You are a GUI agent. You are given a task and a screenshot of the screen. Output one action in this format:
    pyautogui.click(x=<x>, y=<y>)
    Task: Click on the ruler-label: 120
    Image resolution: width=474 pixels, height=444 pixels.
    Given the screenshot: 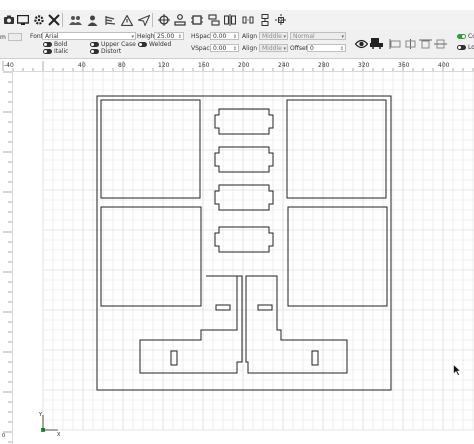 What is the action you would take?
    pyautogui.click(x=164, y=65)
    